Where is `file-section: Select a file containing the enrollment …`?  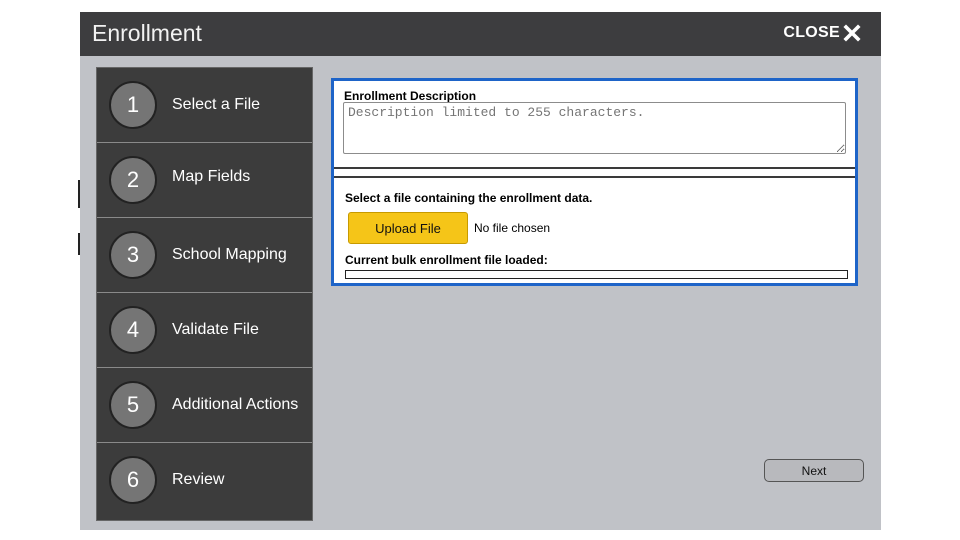
file-section: Select a file containing the enrollment … is located at coordinates (594, 230).